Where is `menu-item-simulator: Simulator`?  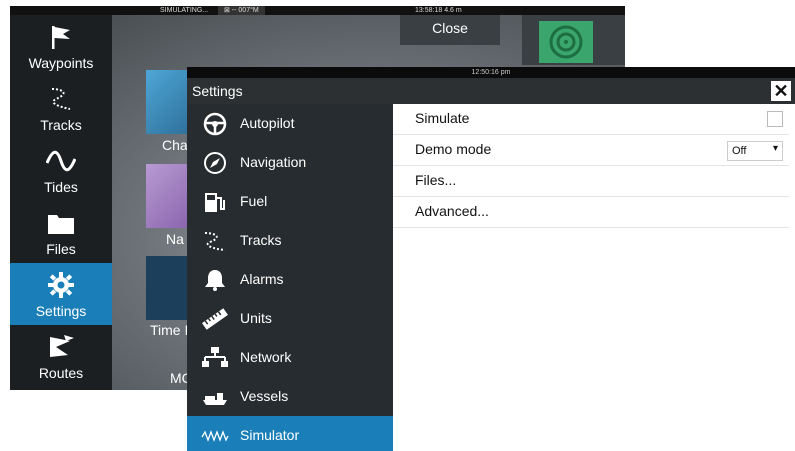 menu-item-simulator: Simulator is located at coordinates (290, 433).